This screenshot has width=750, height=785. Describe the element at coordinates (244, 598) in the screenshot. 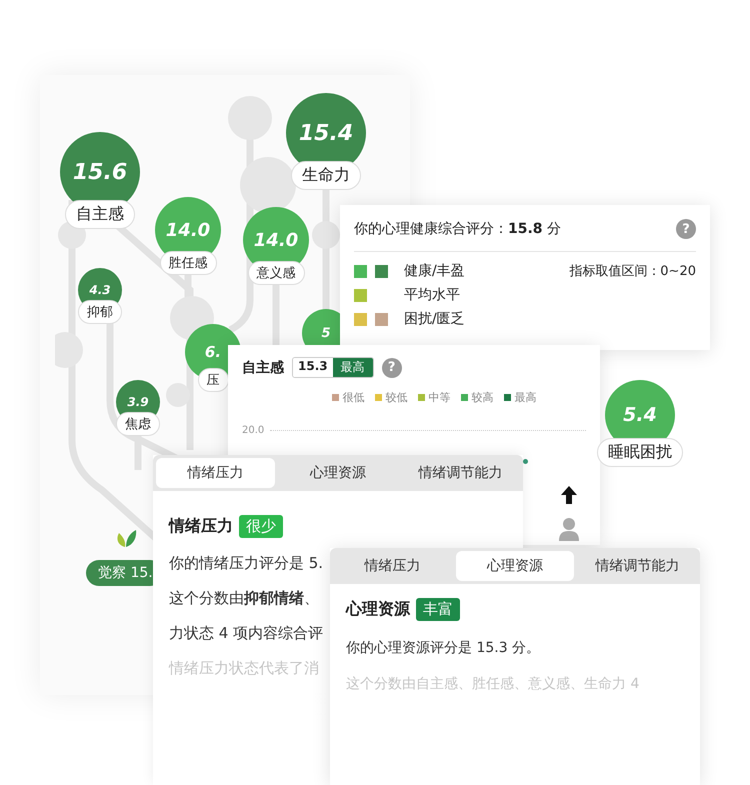

I see `description-text: 这个分数由抑郁情绪、` at that location.